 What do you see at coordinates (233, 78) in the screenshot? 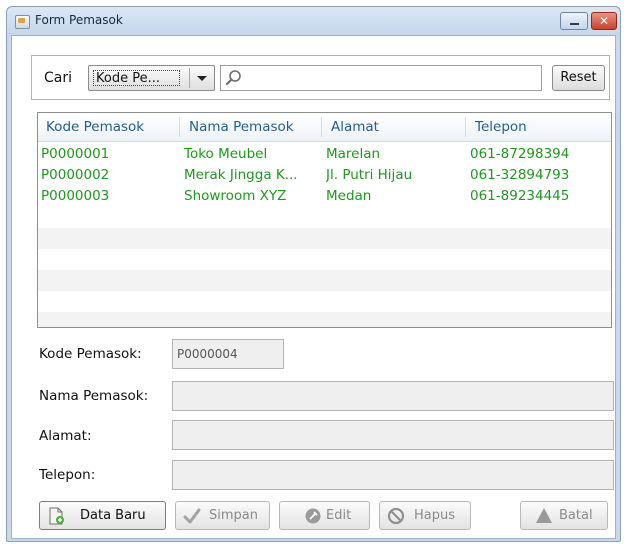
I see `search-icon` at bounding box center [233, 78].